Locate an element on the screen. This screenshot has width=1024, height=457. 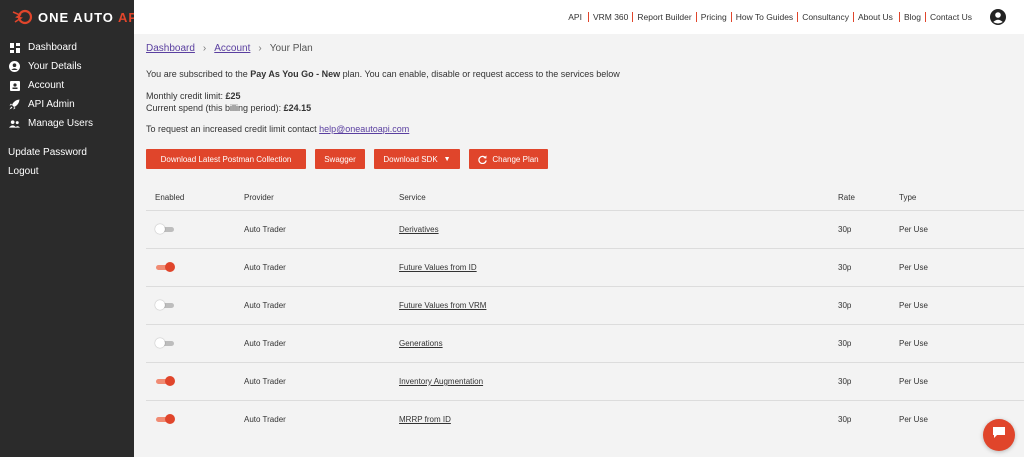
credit-limit-value: £25 is located at coordinates (233, 96).